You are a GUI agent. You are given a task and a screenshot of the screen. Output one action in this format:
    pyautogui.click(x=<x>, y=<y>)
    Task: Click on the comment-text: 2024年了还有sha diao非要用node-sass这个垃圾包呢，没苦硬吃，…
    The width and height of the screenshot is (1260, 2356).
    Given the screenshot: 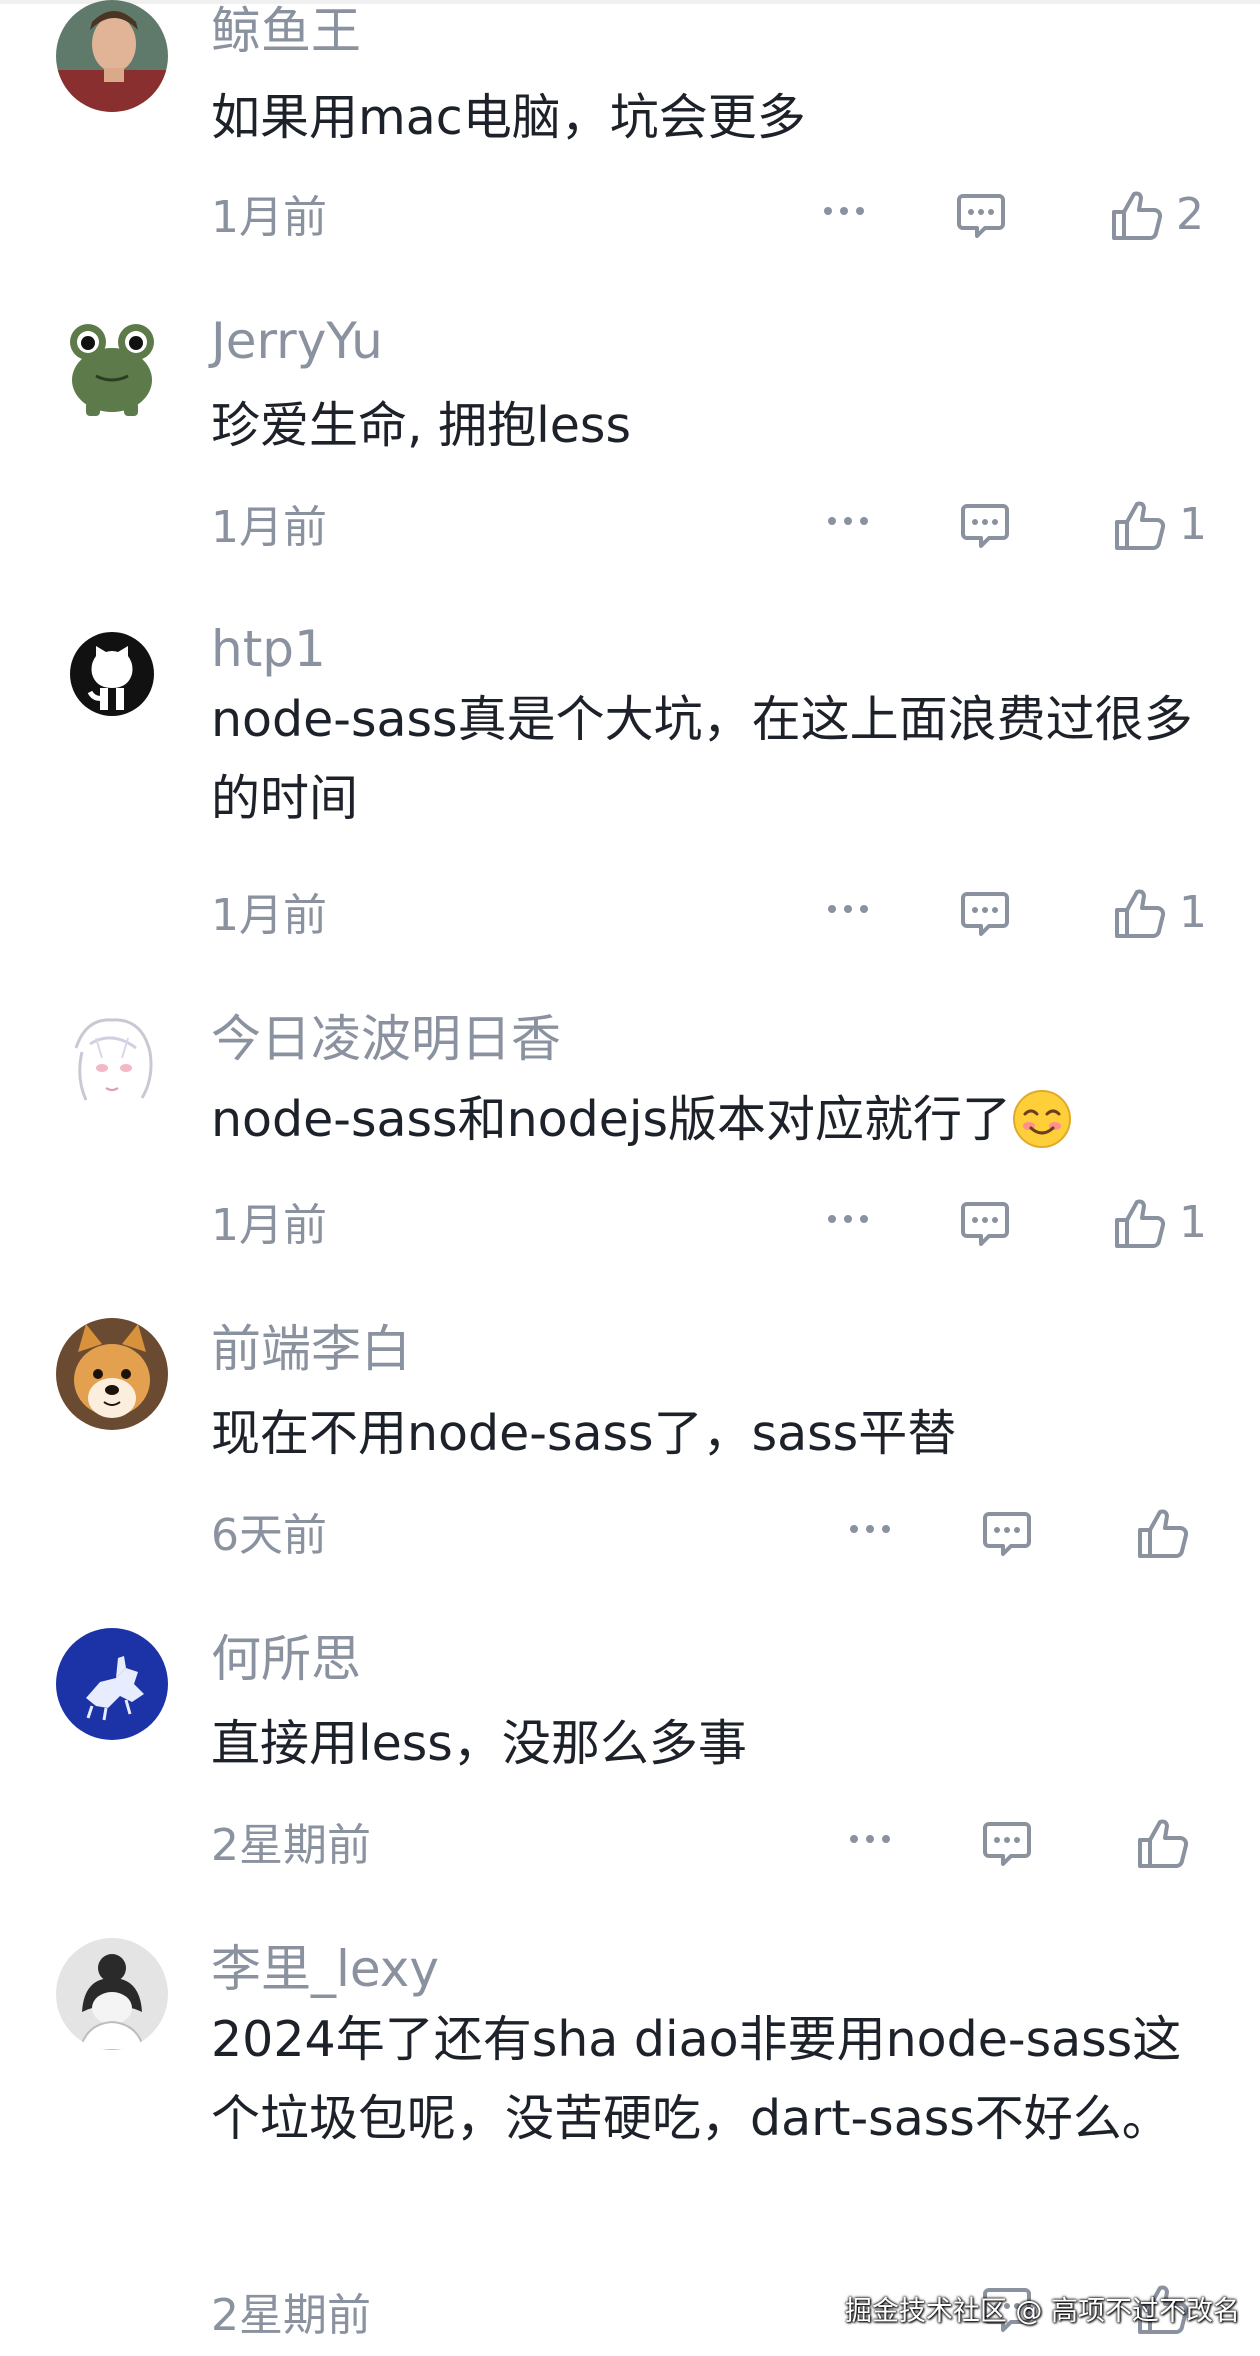 What is the action you would take?
    pyautogui.click(x=696, y=2079)
    